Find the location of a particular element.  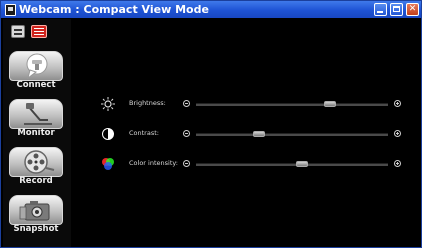

record-tile is located at coordinates (36, 162).